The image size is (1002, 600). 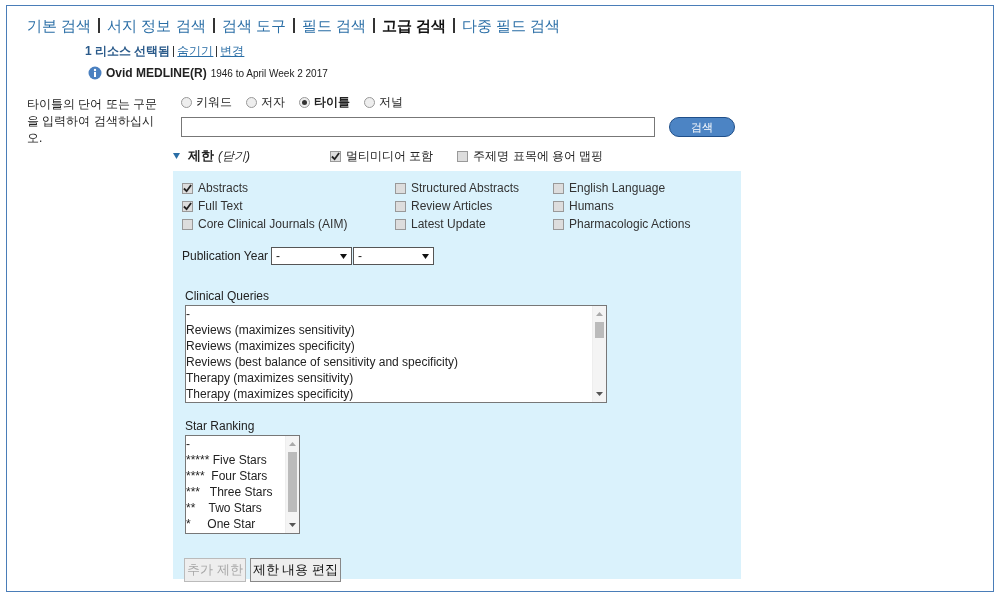 I want to click on search-tab: 기본 검색, so click(x=63, y=25).